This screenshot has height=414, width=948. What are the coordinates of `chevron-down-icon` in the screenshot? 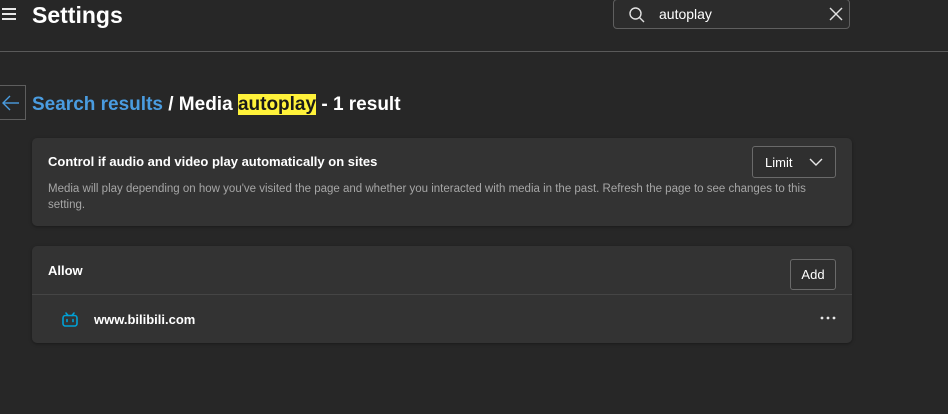 It's located at (816, 162).